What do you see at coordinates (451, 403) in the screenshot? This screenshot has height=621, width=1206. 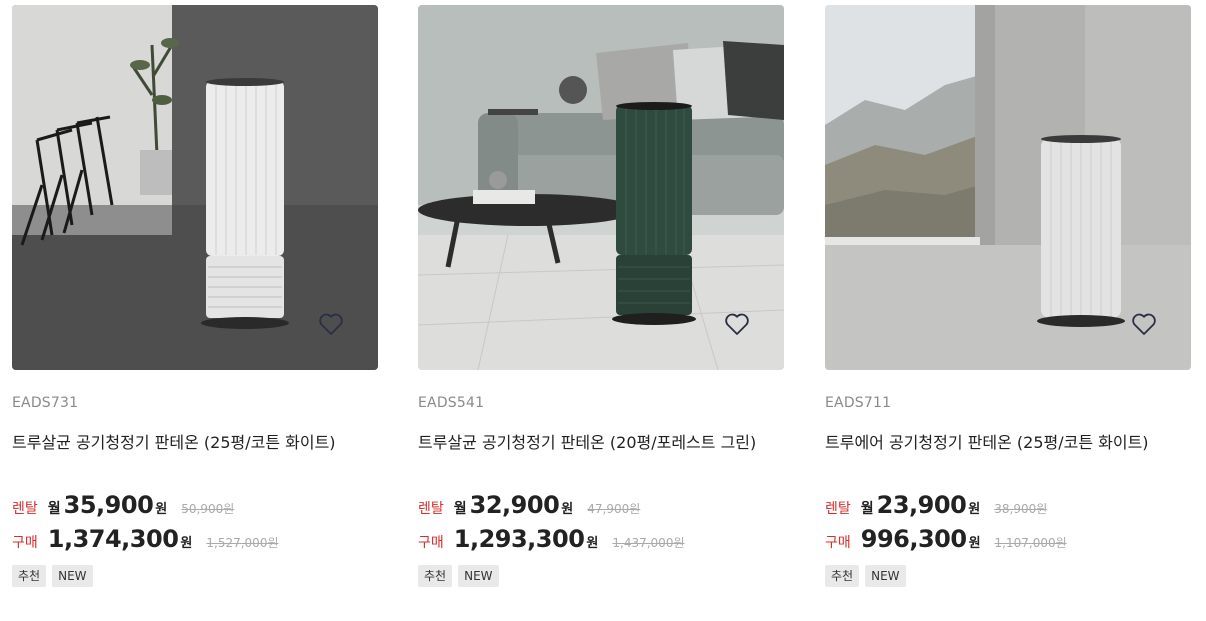 I see `product-code: EADS541` at bounding box center [451, 403].